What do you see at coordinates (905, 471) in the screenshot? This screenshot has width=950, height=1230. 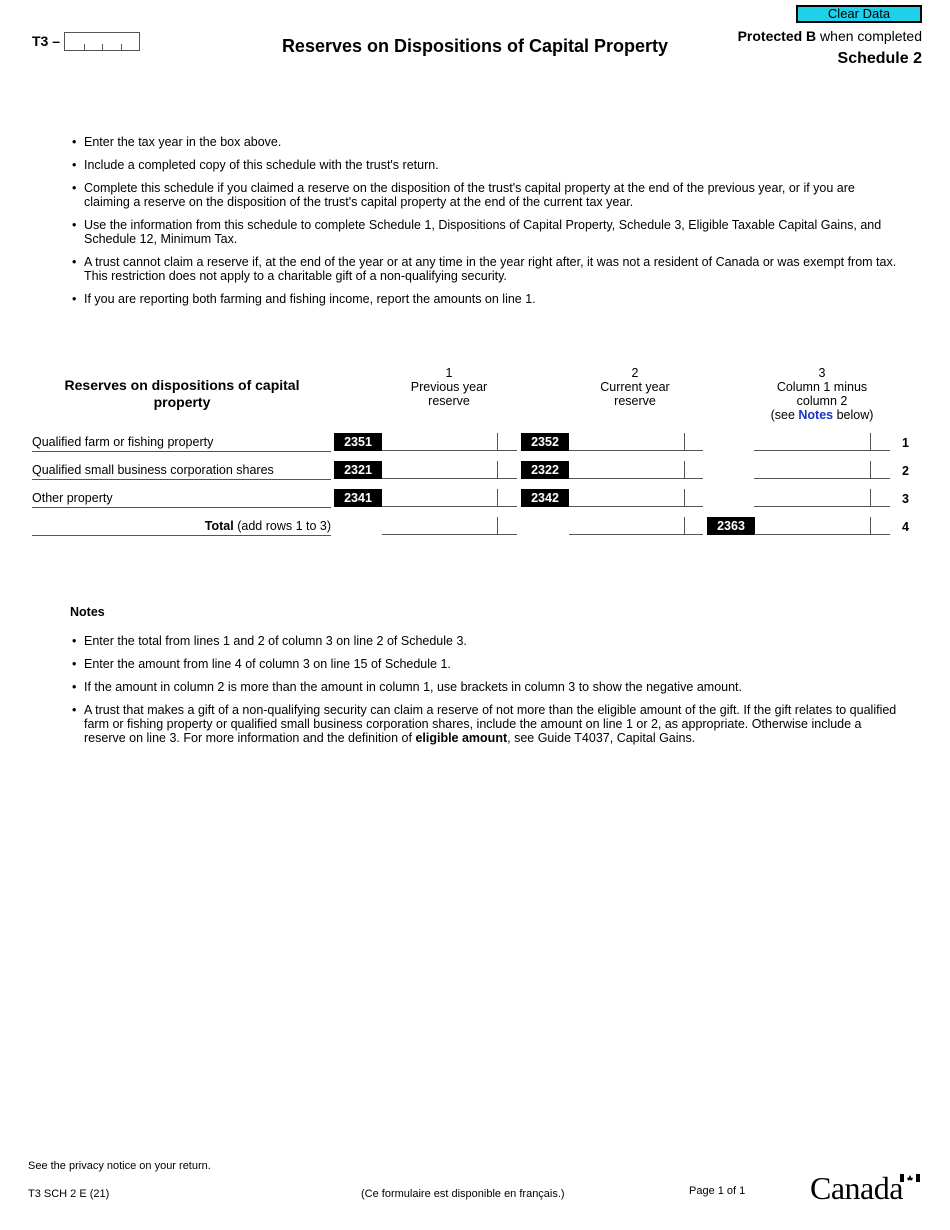 I see `line-number: 2` at bounding box center [905, 471].